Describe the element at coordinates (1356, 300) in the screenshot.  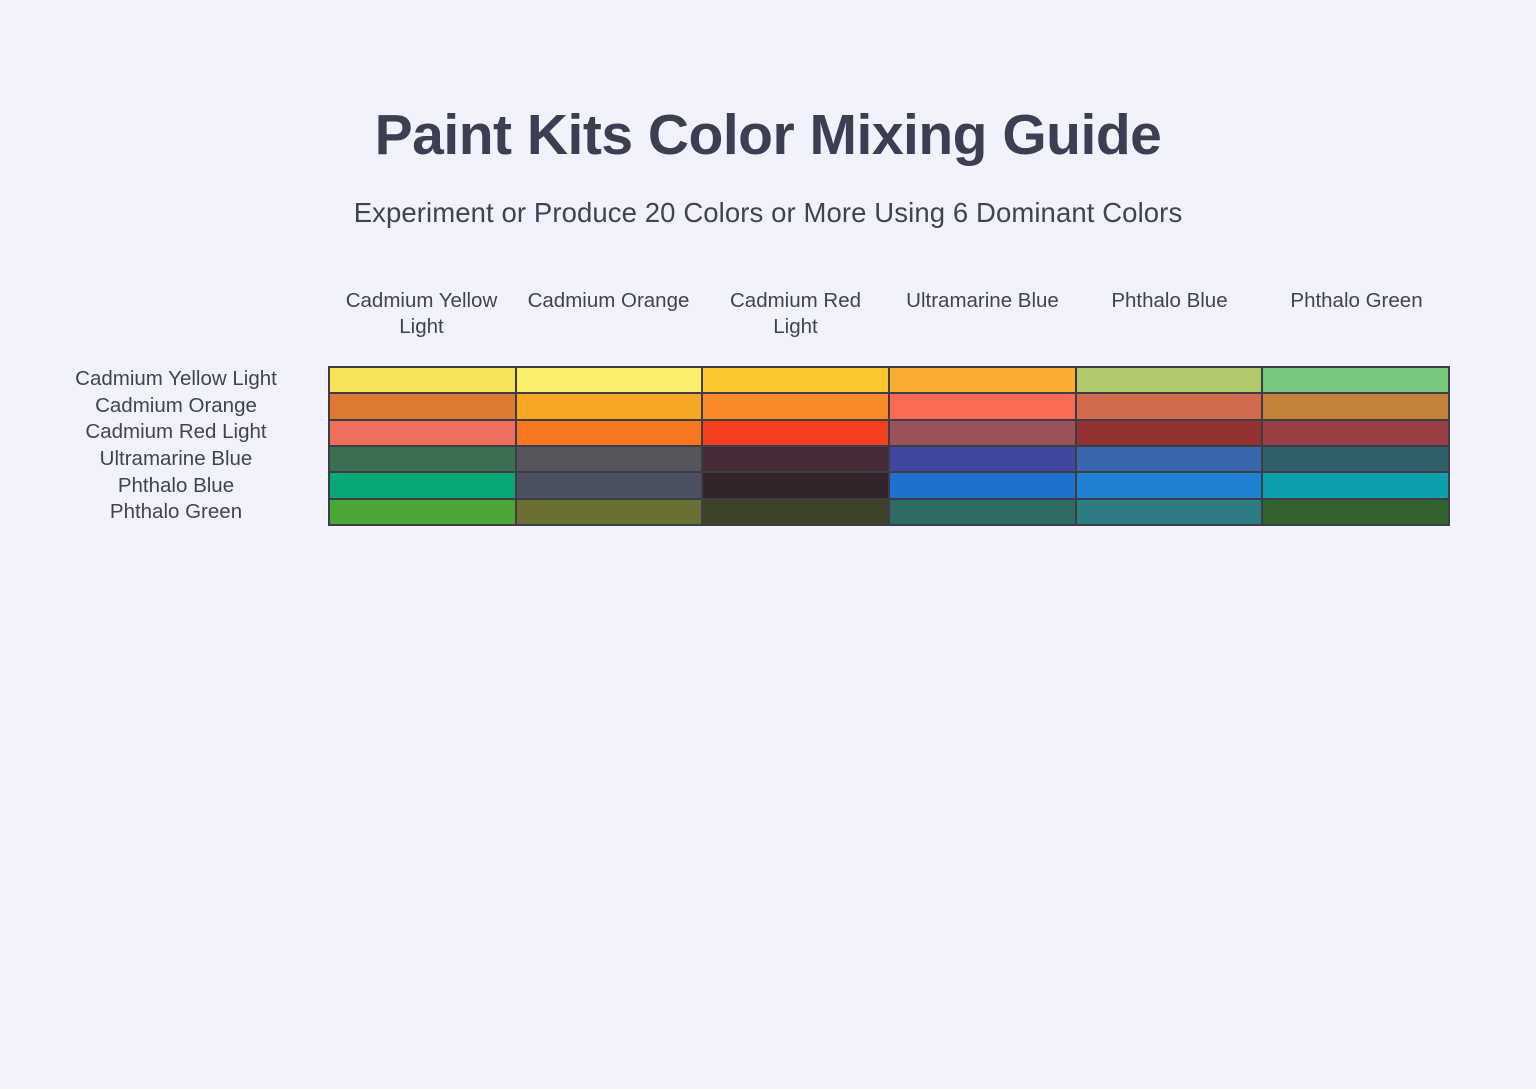
I see `column-header: Phthalo Green` at that location.